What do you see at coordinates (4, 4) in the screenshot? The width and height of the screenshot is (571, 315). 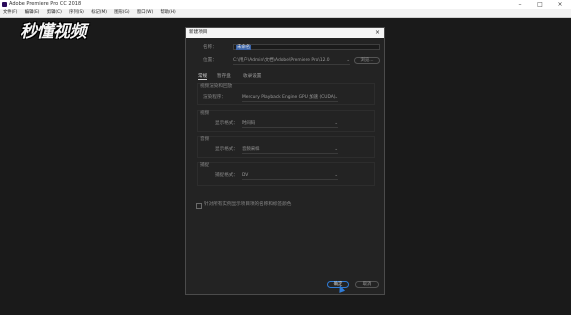 I see `premiere-app-icon` at bounding box center [4, 4].